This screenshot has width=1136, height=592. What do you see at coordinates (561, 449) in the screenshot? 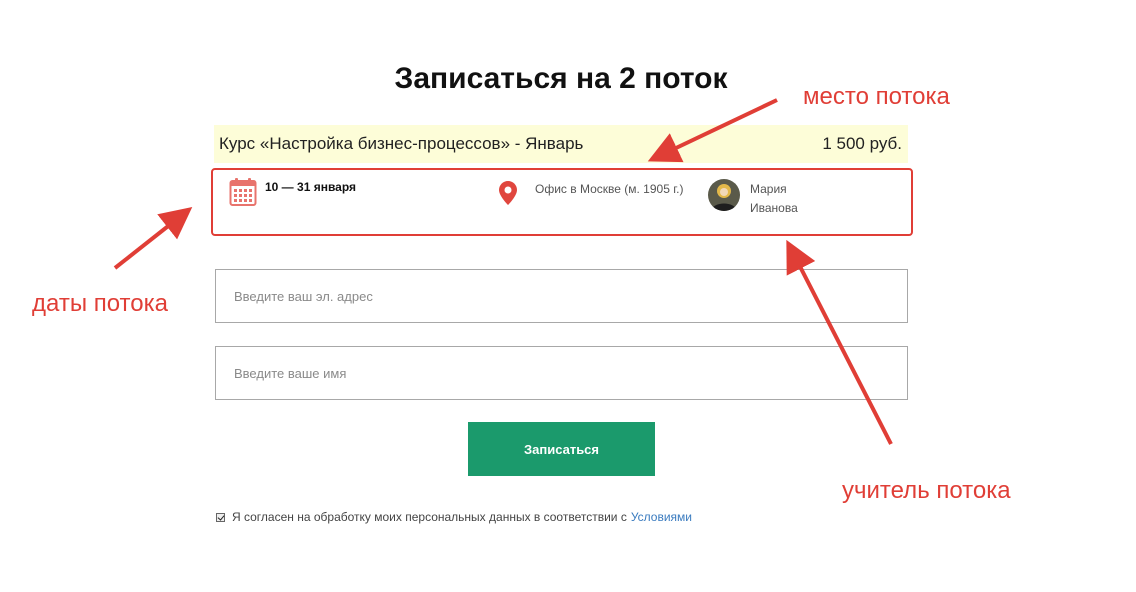
I see `submit-button: Записаться` at bounding box center [561, 449].